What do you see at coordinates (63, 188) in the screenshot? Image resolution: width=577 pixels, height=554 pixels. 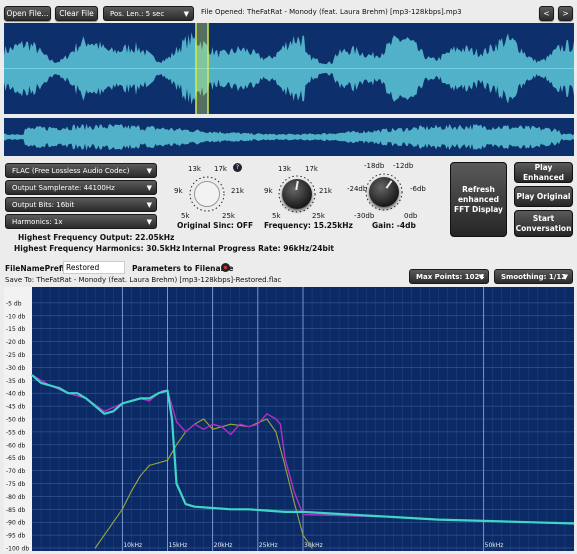 I see `samplerate-label: Output Samplerate: 44100Hz` at bounding box center [63, 188].